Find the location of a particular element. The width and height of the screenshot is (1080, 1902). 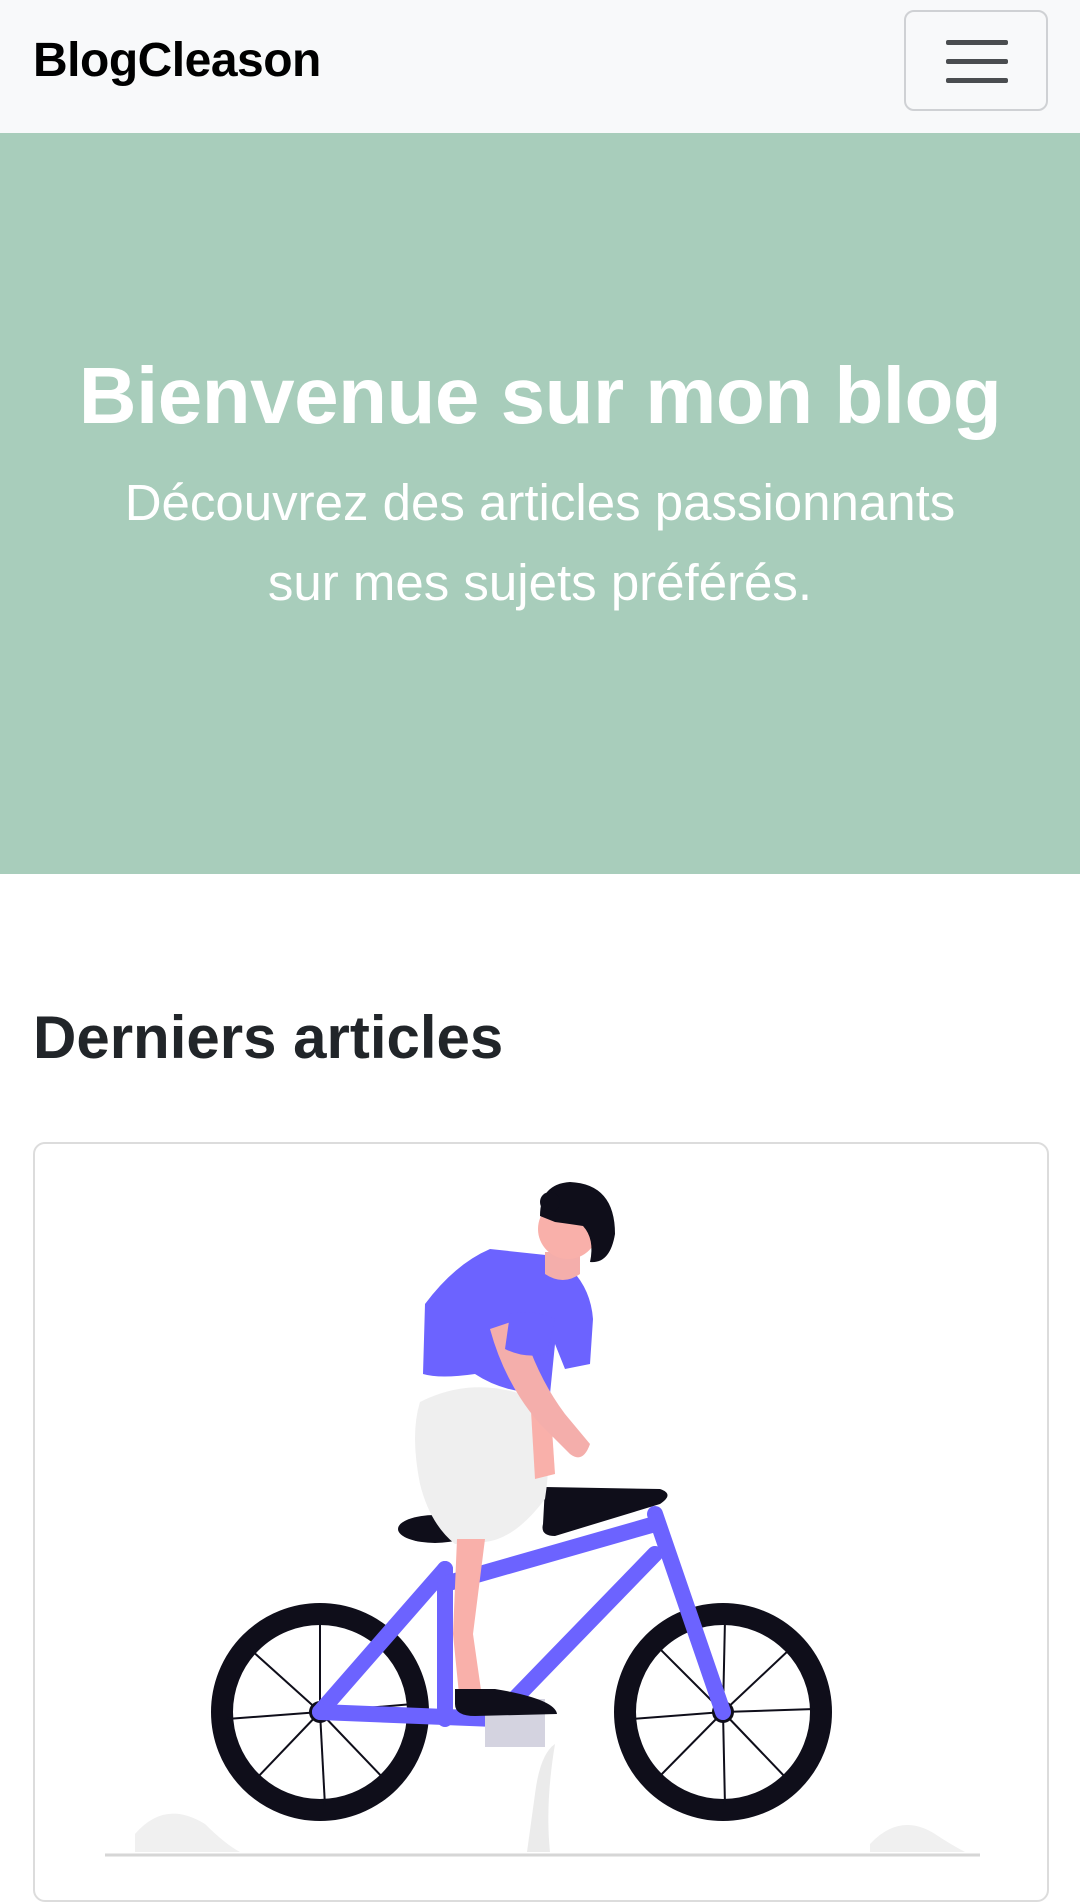

section-title: Derniers articles is located at coordinates (268, 1037).